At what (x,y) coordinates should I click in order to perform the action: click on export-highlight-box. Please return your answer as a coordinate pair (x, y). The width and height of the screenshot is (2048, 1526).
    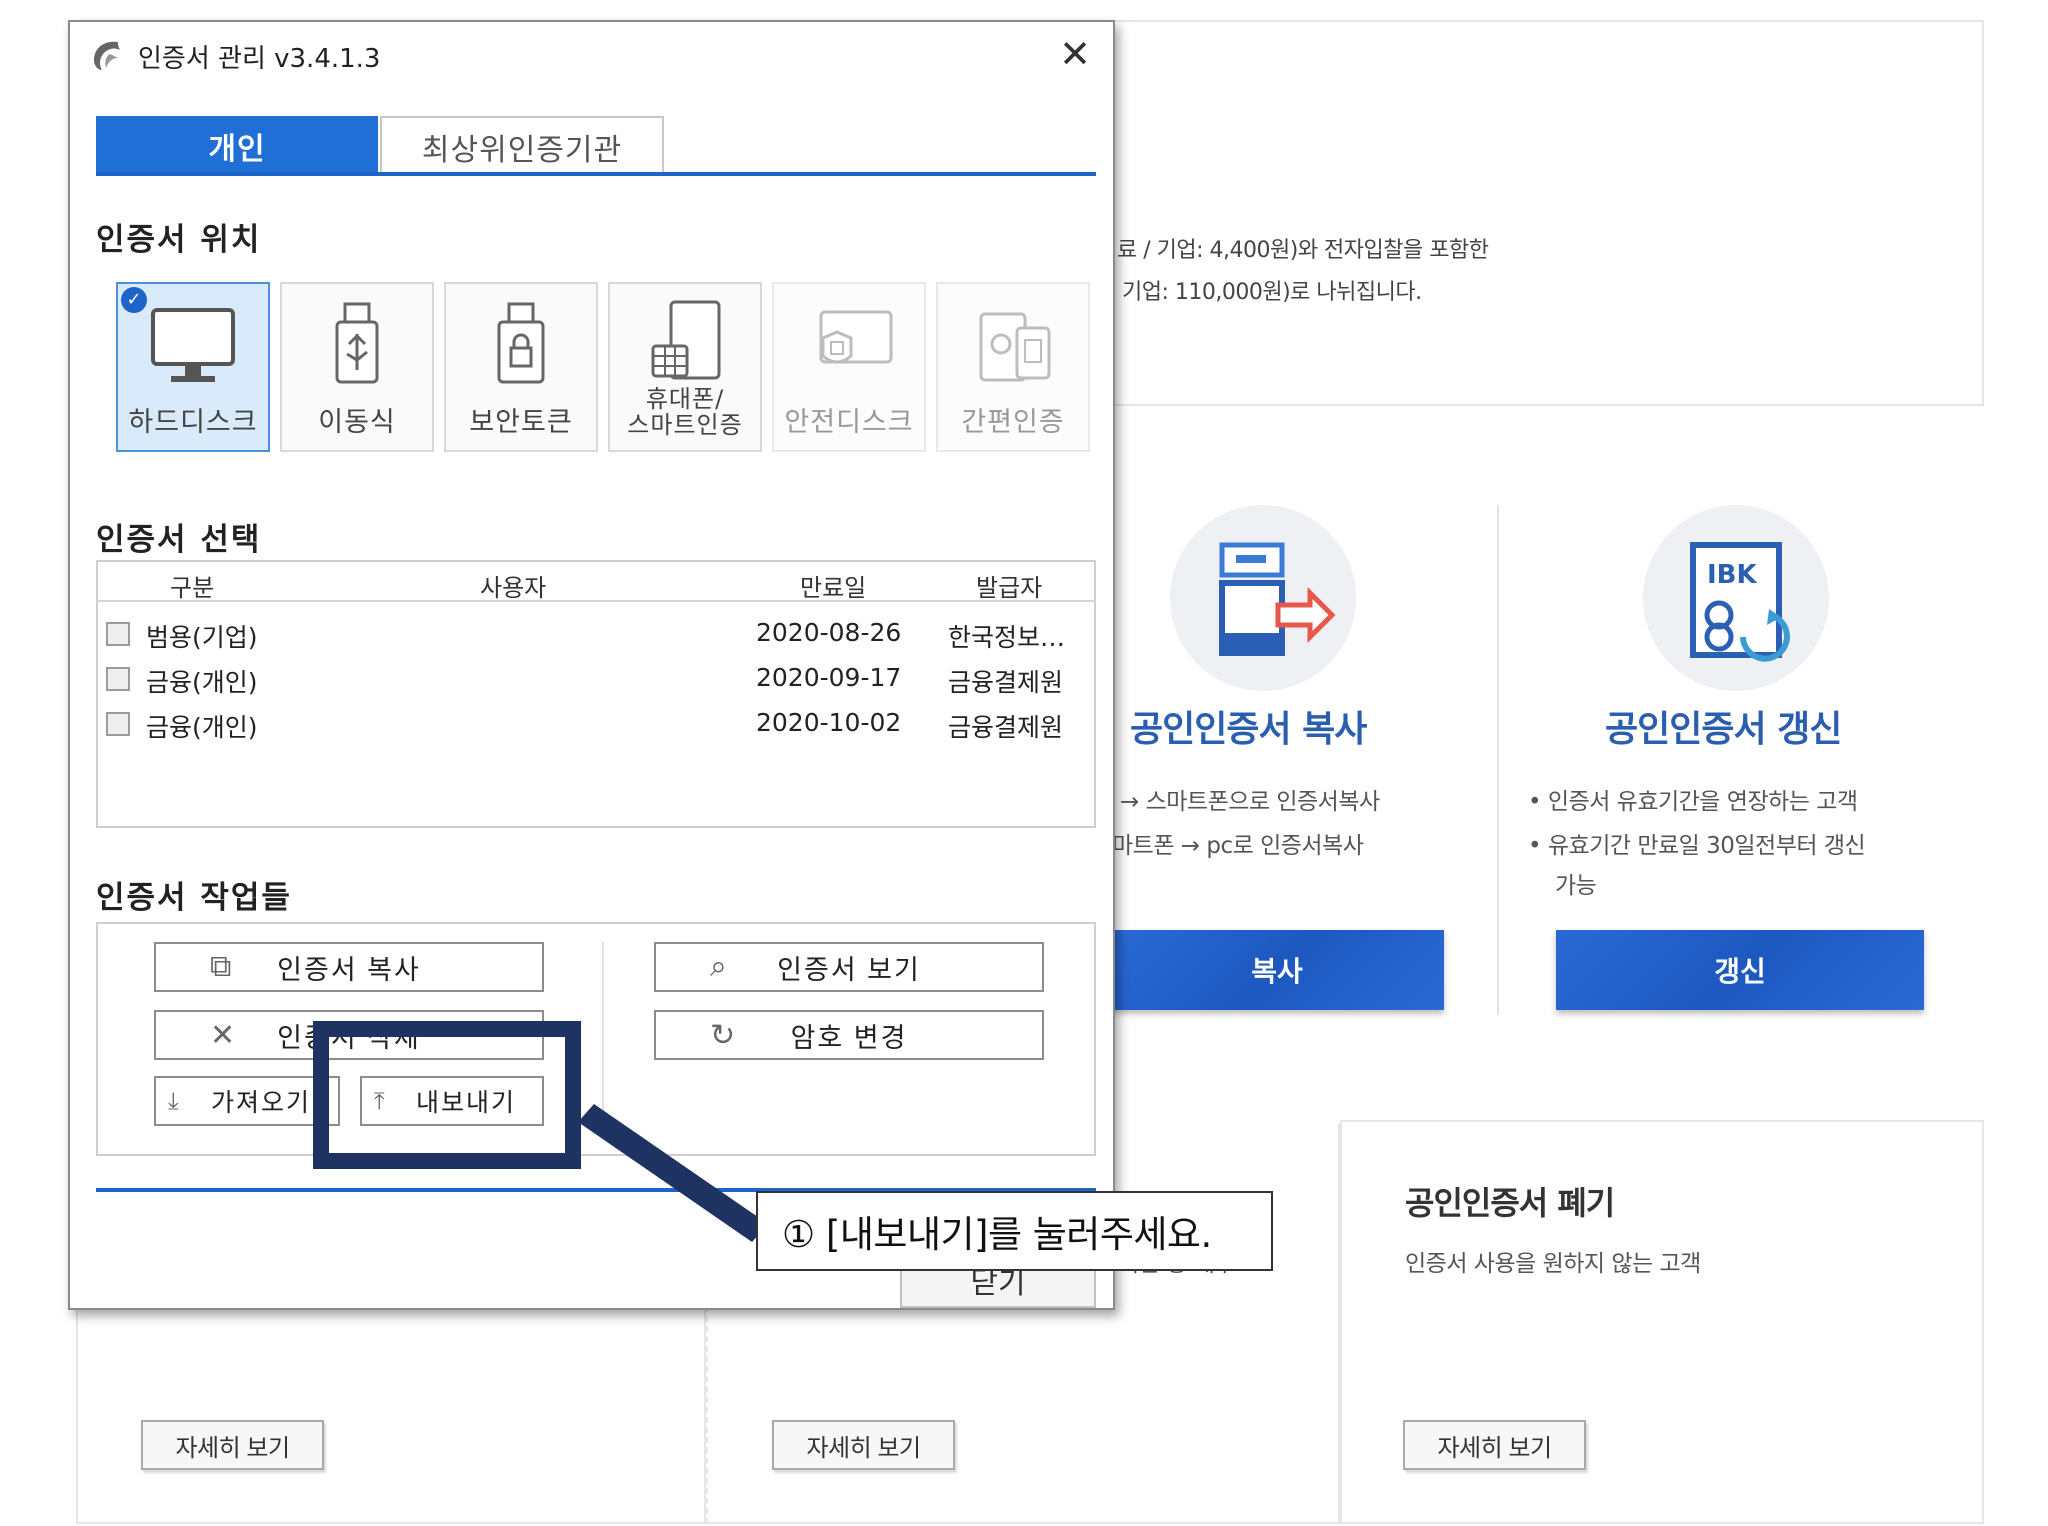
    Looking at the image, I should click on (447, 1095).